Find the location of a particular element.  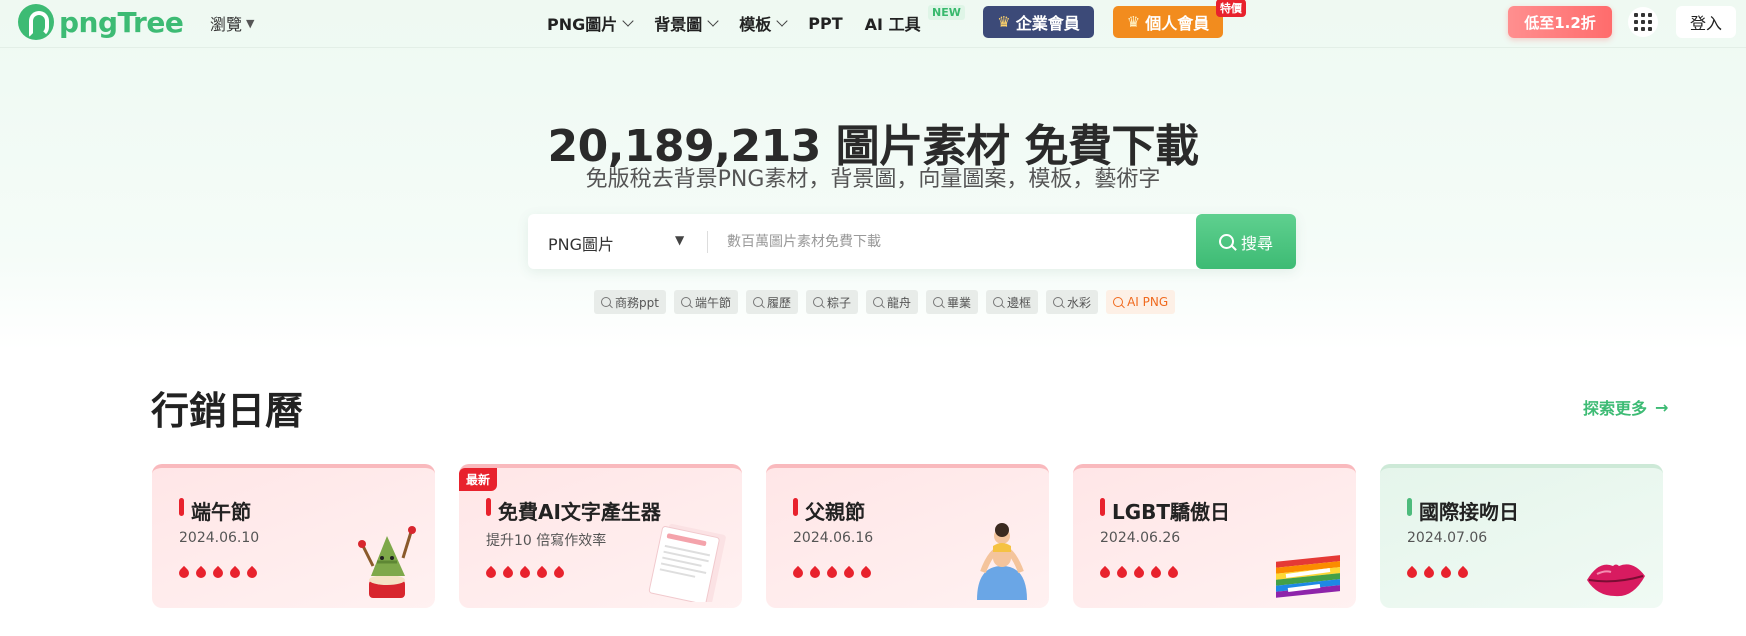

enterprise-membership-button: ♛ 企業會員 is located at coordinates (1038, 22).